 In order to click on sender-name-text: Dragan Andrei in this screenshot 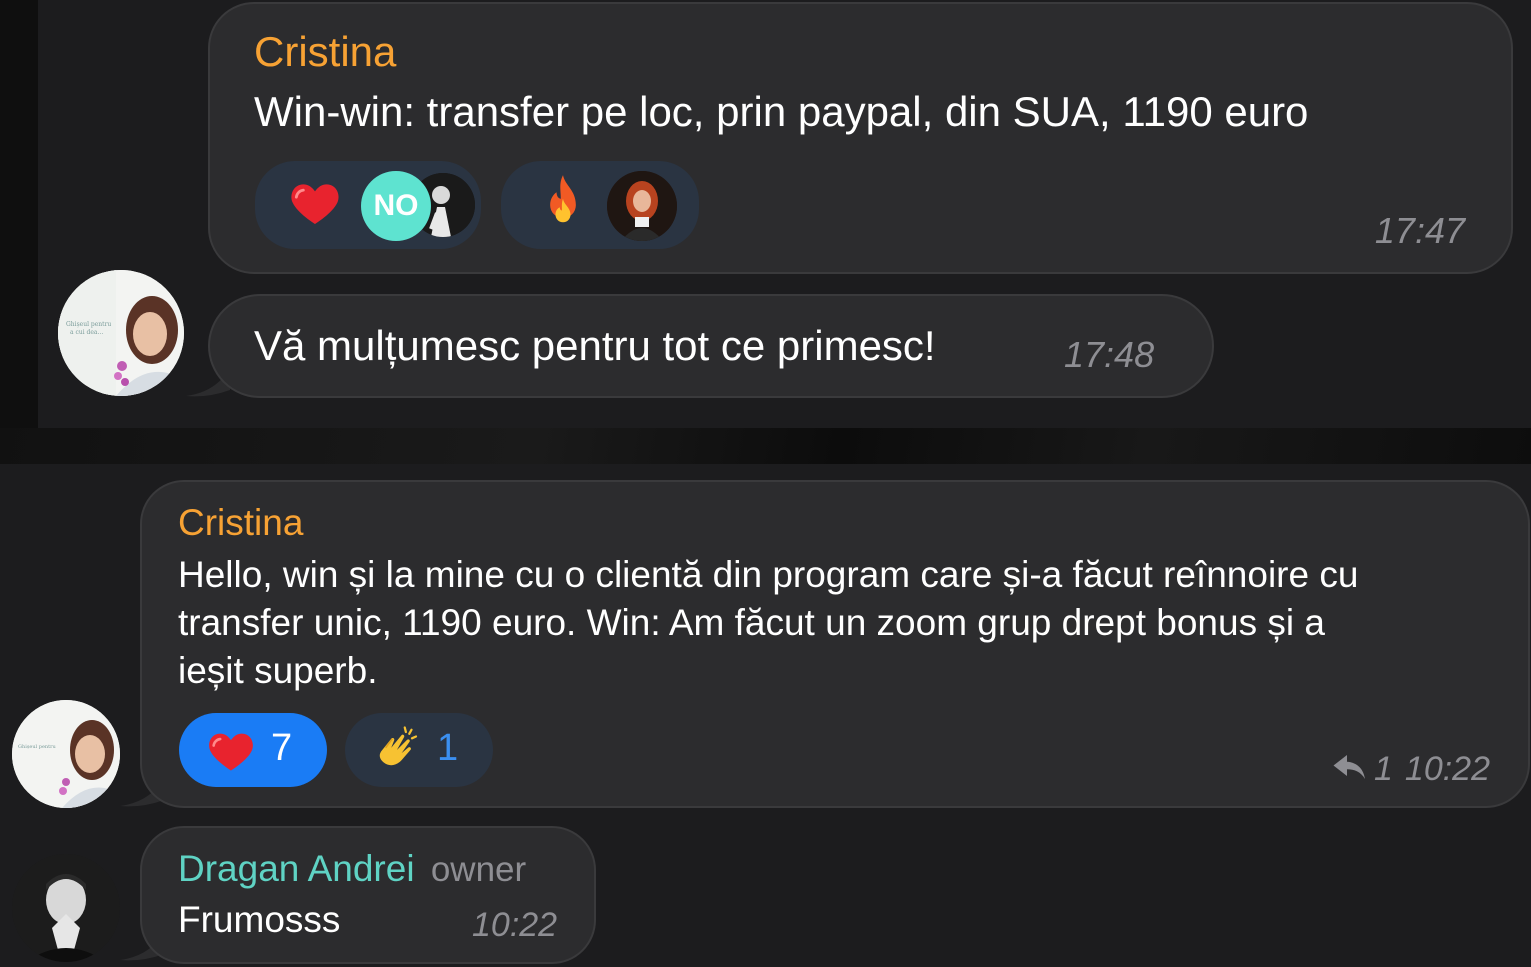, I will do `click(296, 868)`.